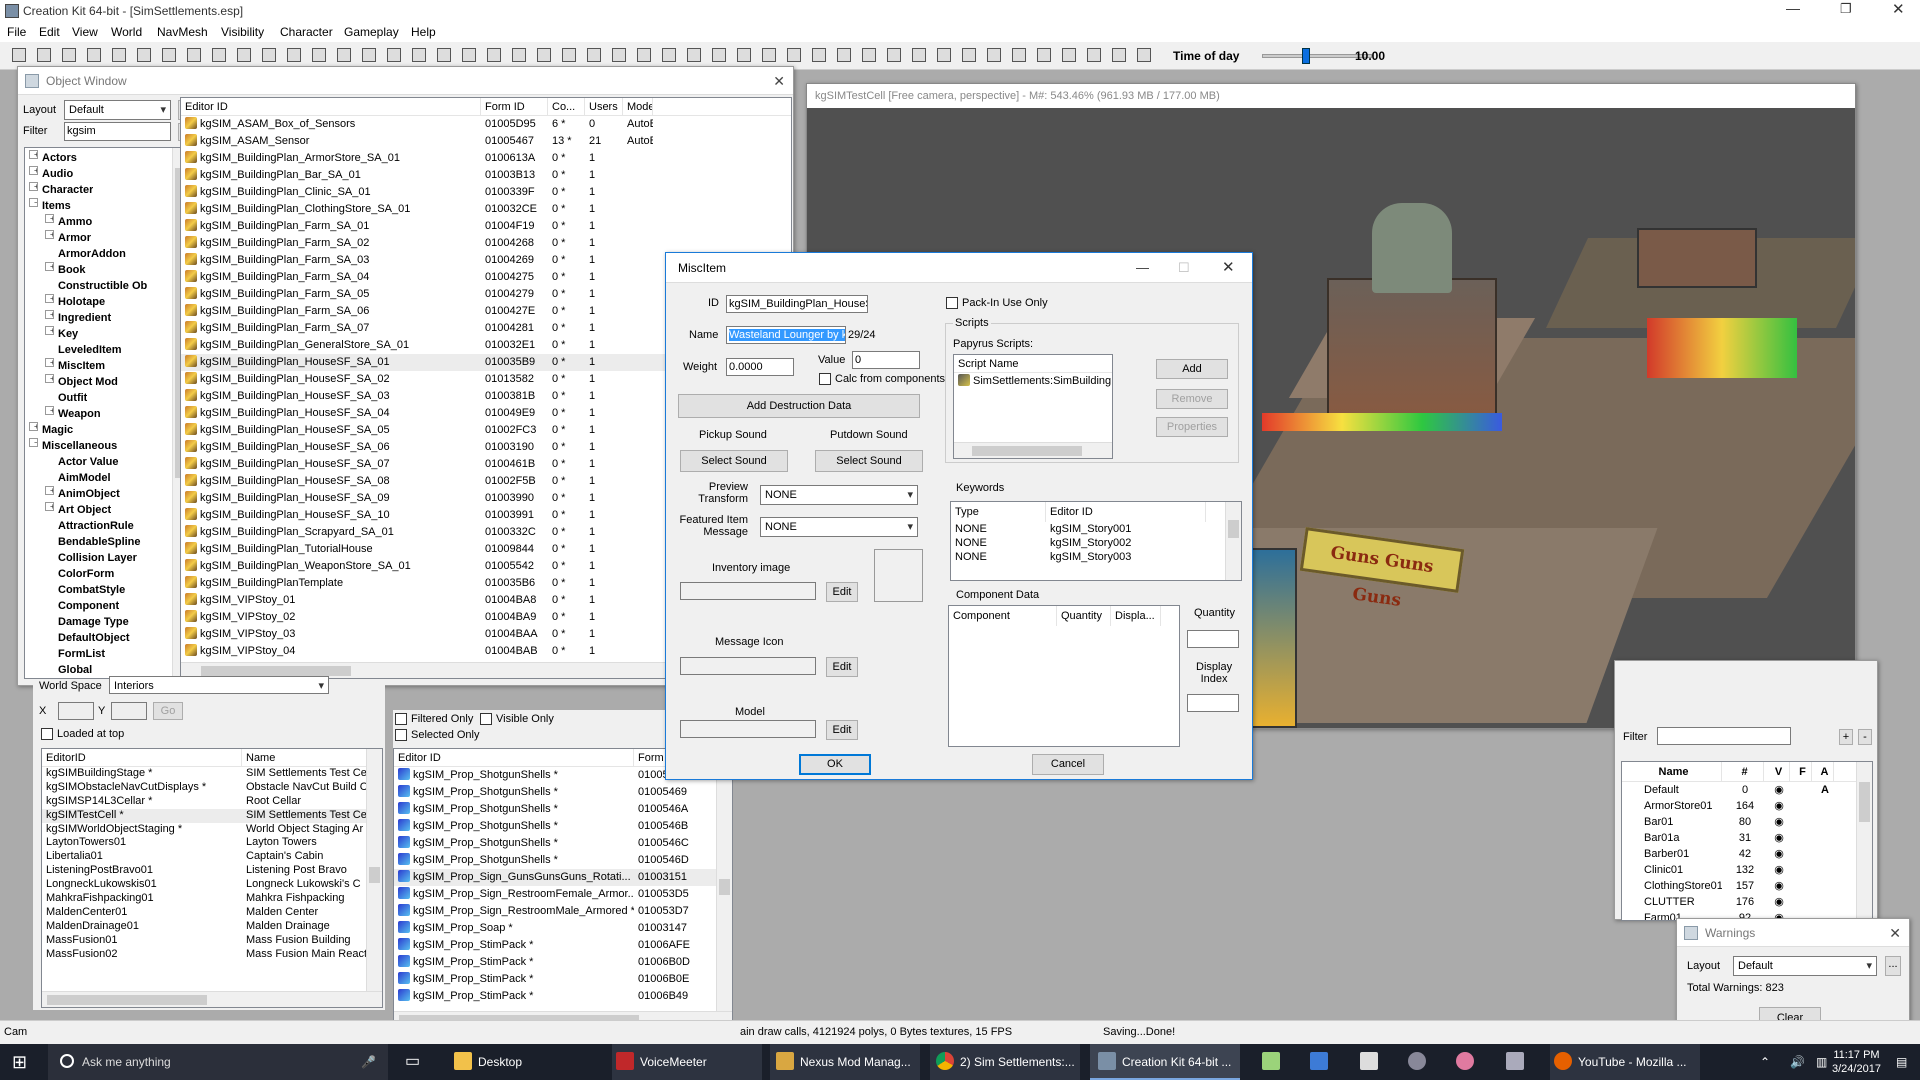 The image size is (1920, 1080). What do you see at coordinates (106, 462) in the screenshot?
I see `tree-item: Actor Value` at bounding box center [106, 462].